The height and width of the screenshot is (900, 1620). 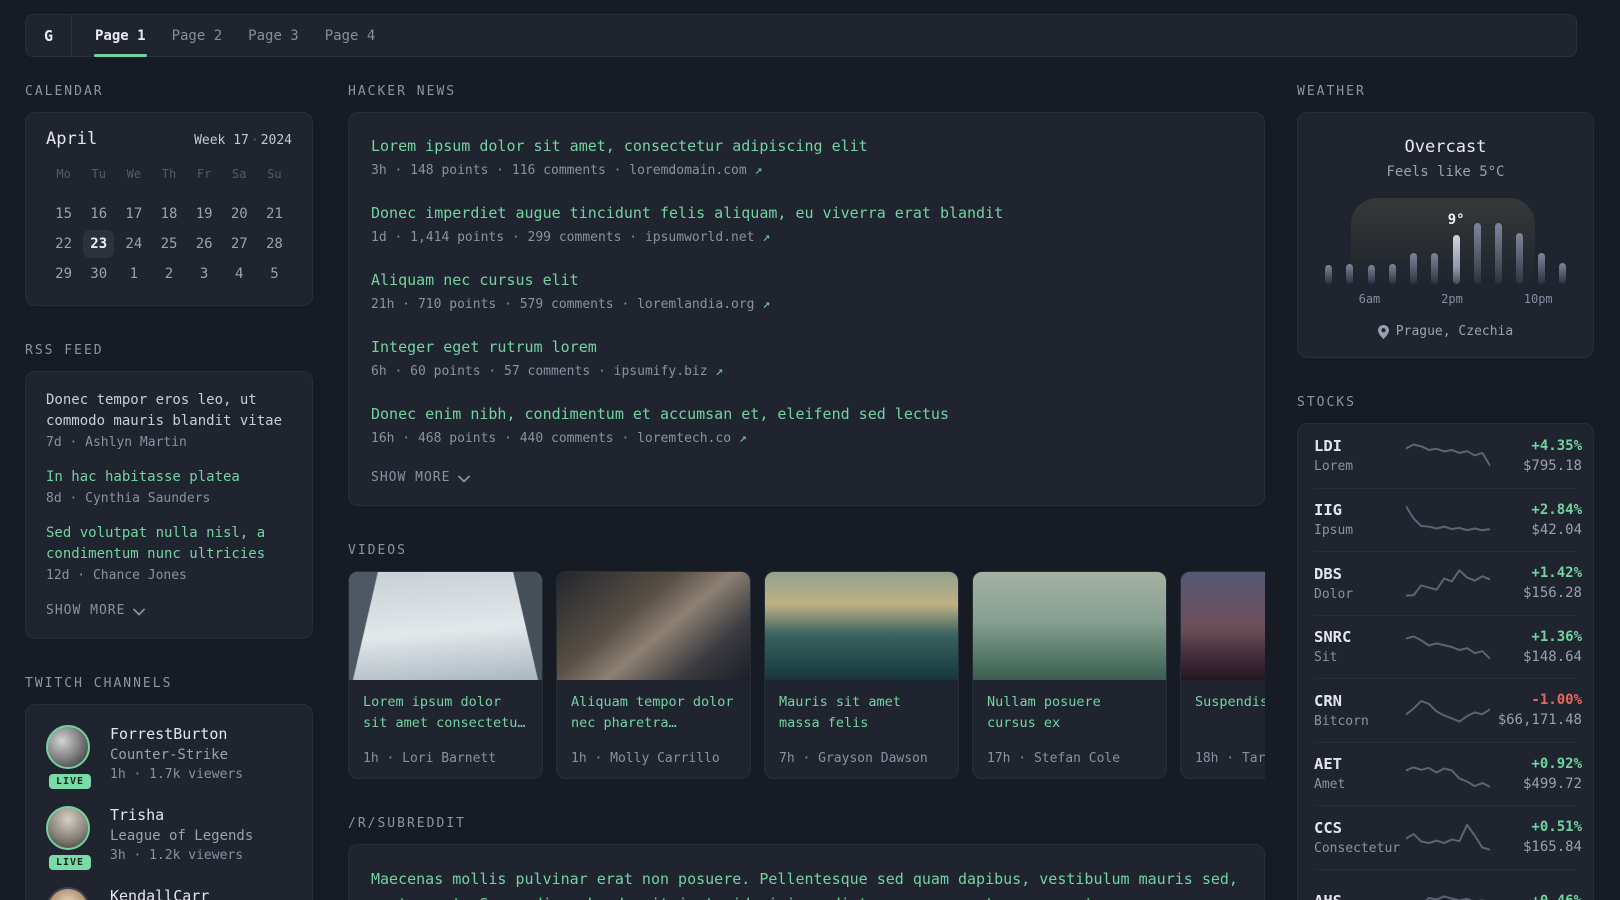 What do you see at coordinates (176, 755) in the screenshot?
I see `channel-category: Counter-Strike` at bounding box center [176, 755].